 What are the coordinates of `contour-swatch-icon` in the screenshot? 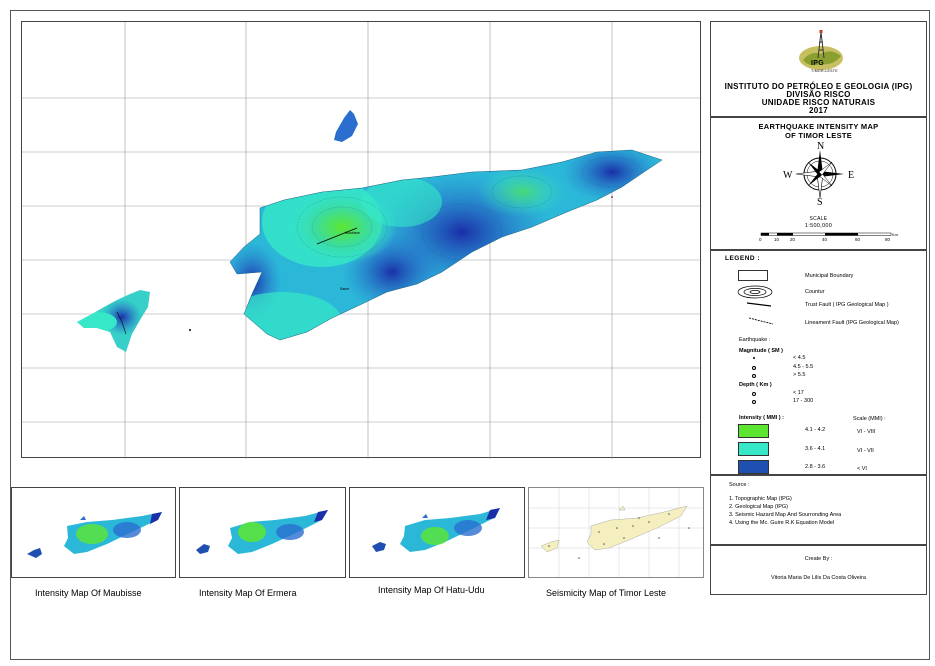 It's located at (755, 292).